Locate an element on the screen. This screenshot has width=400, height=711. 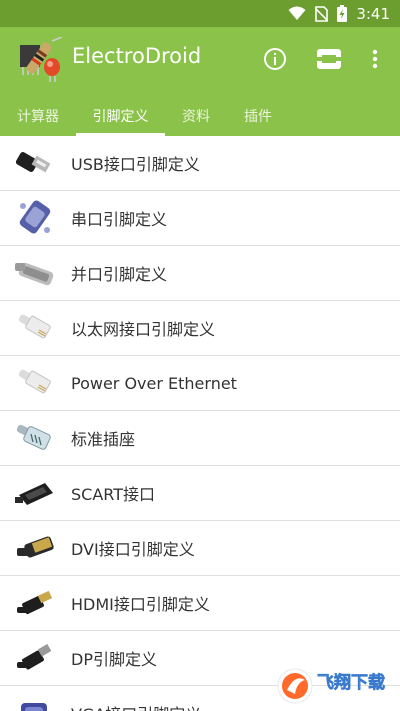
ethernet-rj45-icon is located at coordinates (34, 326).